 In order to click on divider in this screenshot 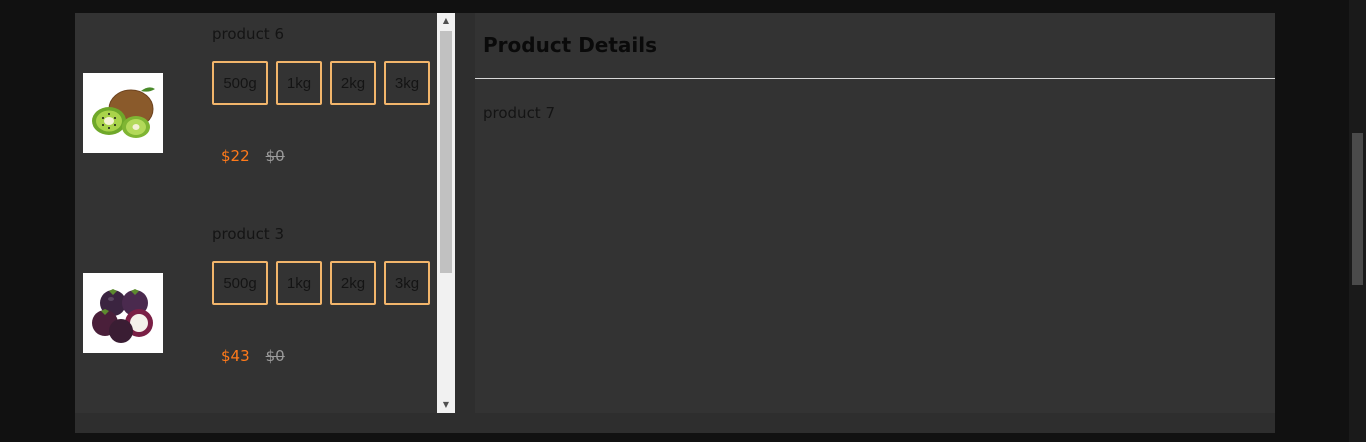, I will do `click(875, 78)`.